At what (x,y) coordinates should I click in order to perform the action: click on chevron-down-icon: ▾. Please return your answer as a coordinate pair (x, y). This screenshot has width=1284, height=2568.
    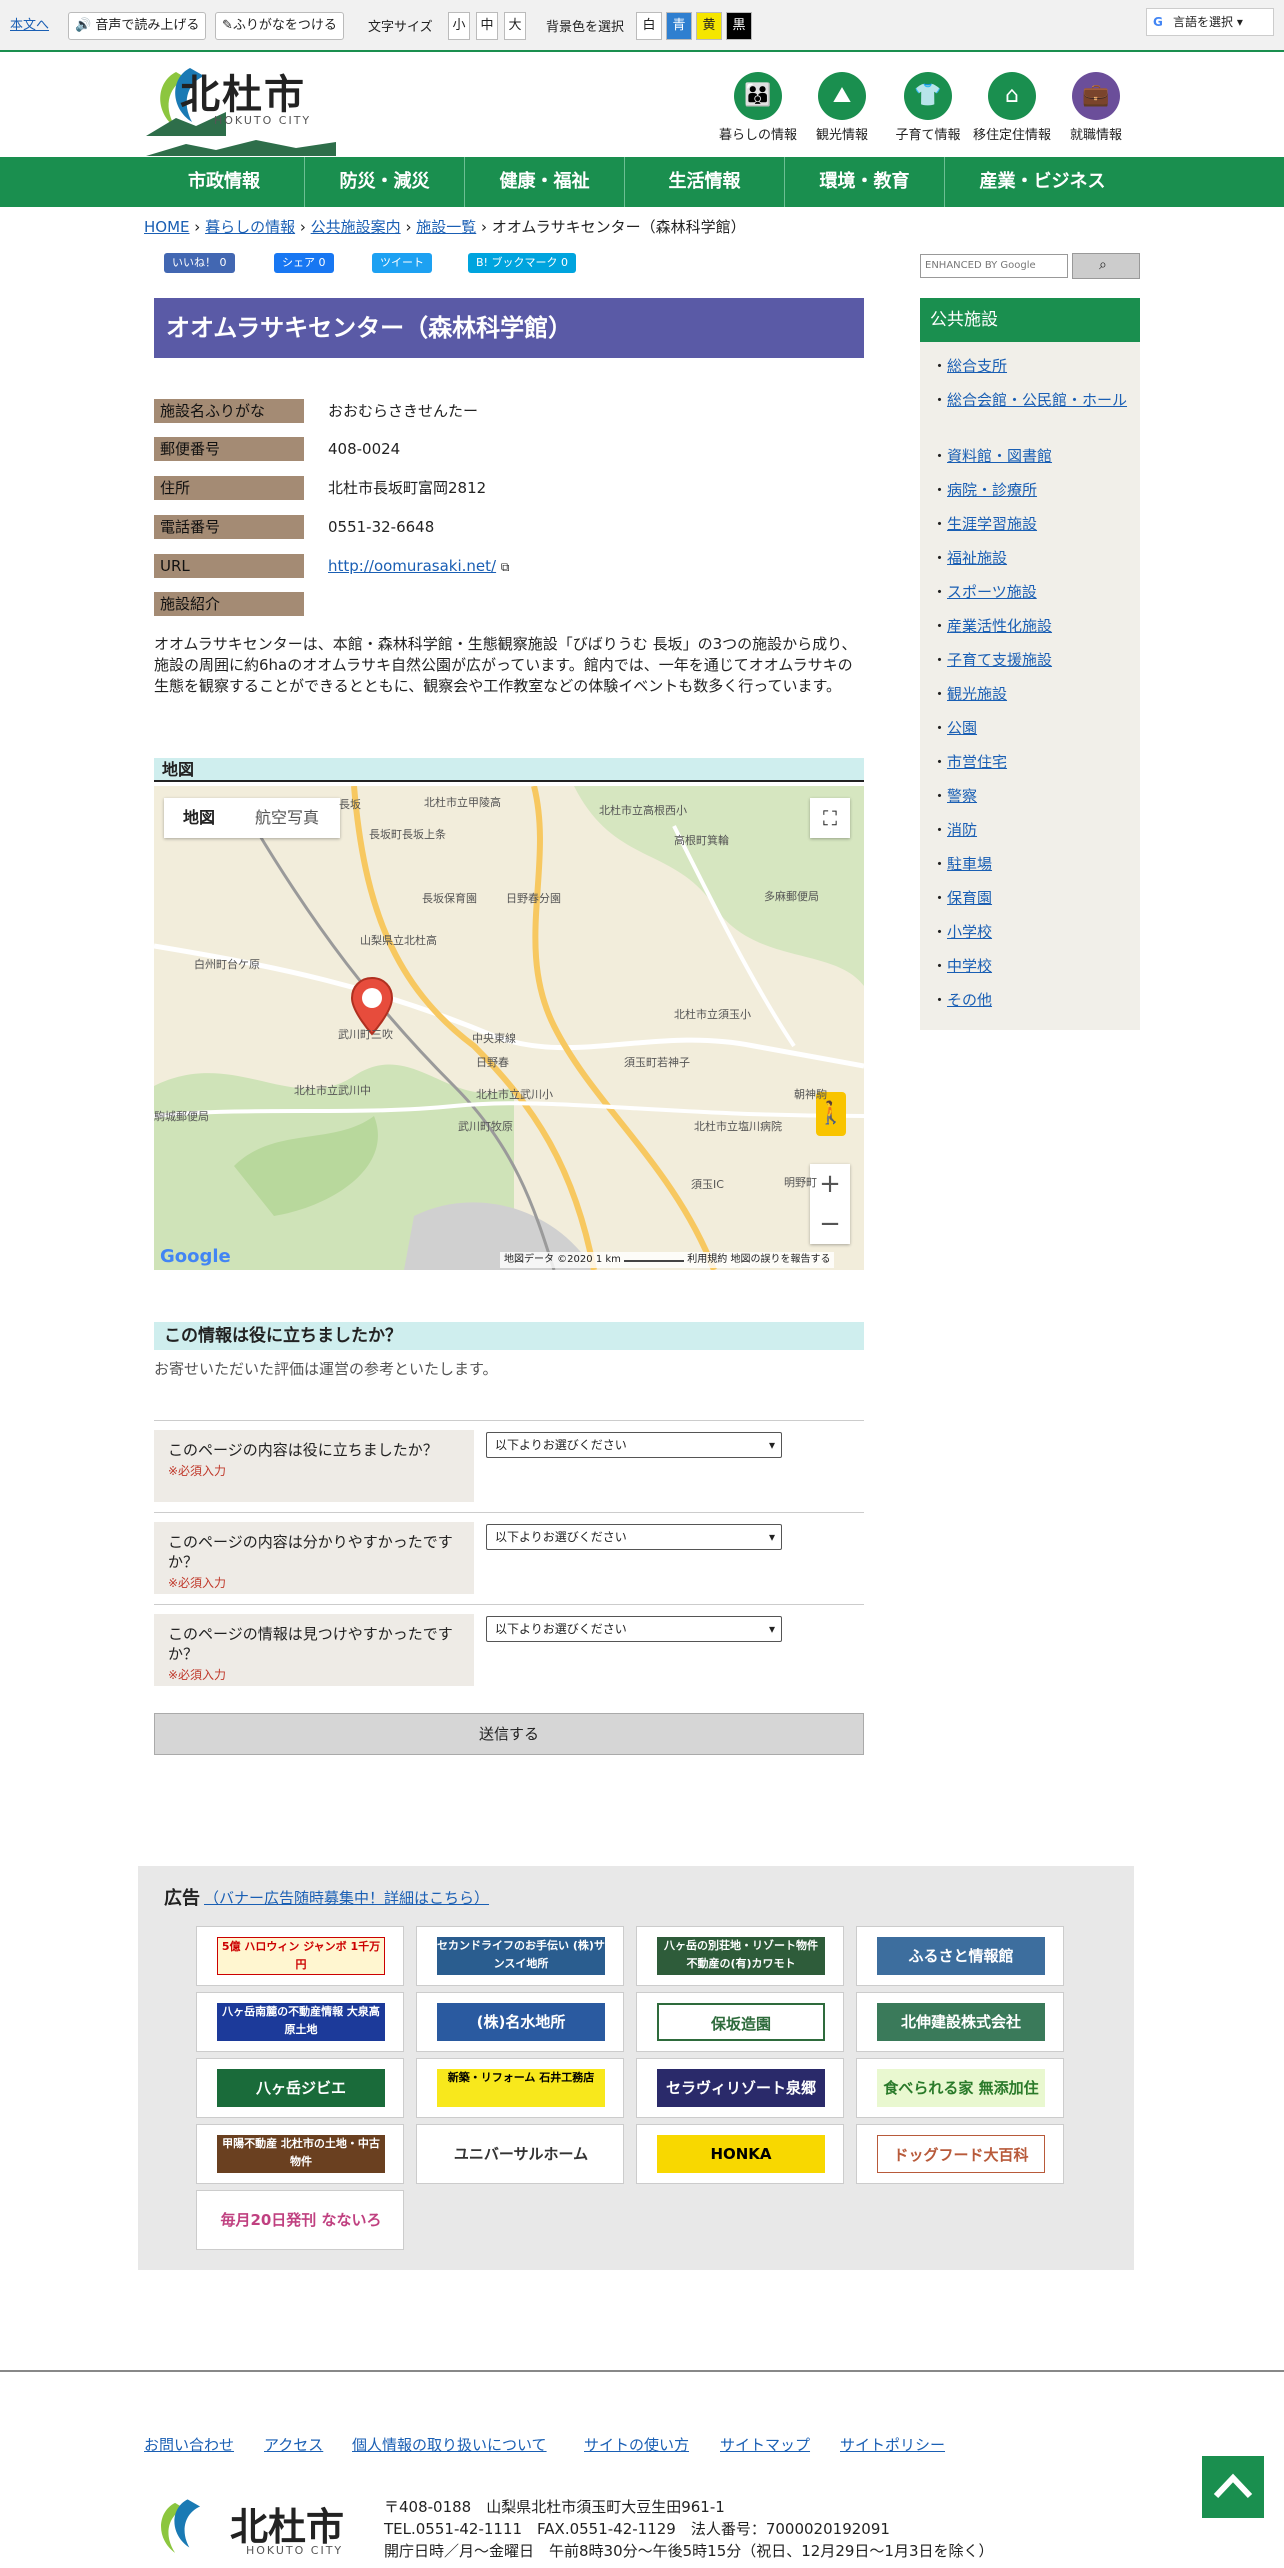
    Looking at the image, I should click on (771, 1445).